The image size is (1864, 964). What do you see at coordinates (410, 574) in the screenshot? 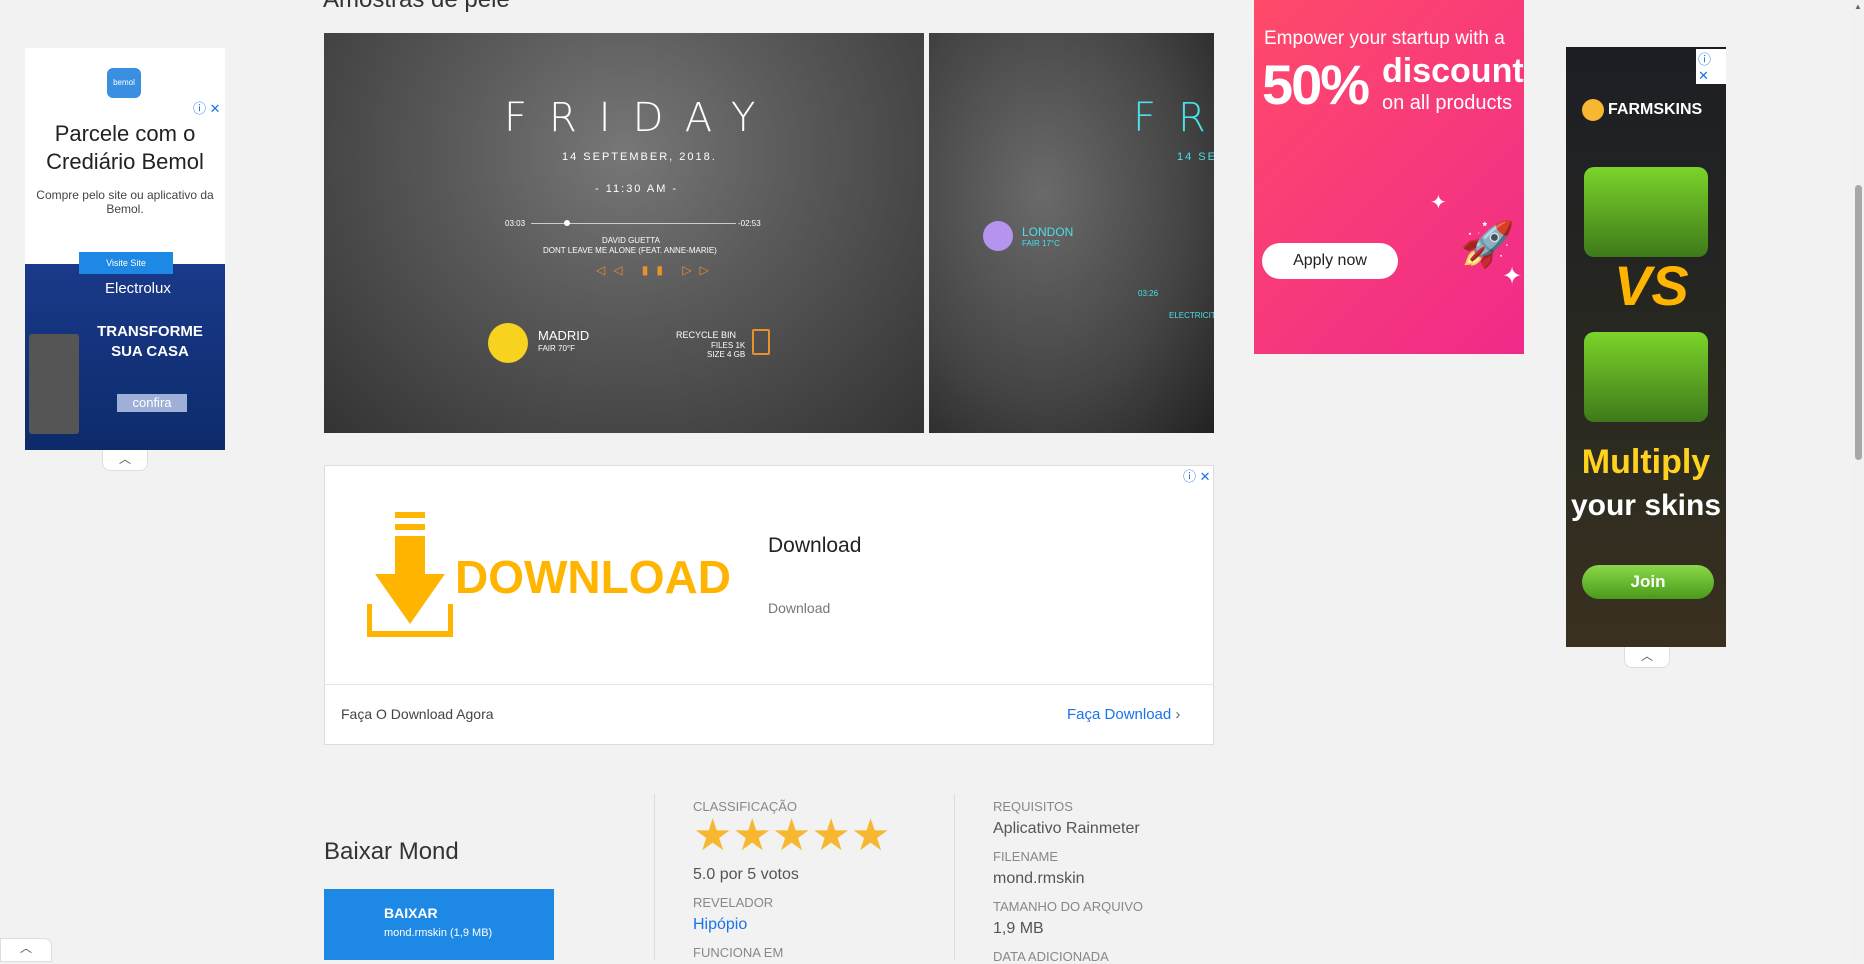
I see `download-arrow-icon` at bounding box center [410, 574].